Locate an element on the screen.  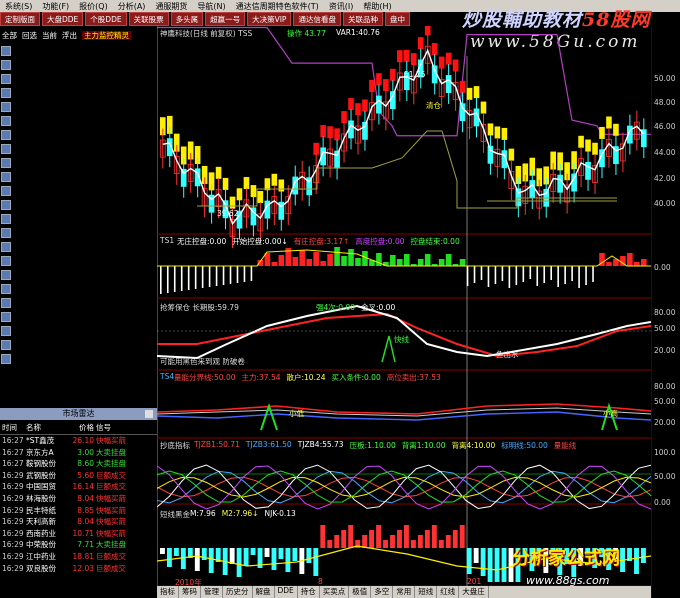
radar-settings-icon is located at coordinates (149, 414).